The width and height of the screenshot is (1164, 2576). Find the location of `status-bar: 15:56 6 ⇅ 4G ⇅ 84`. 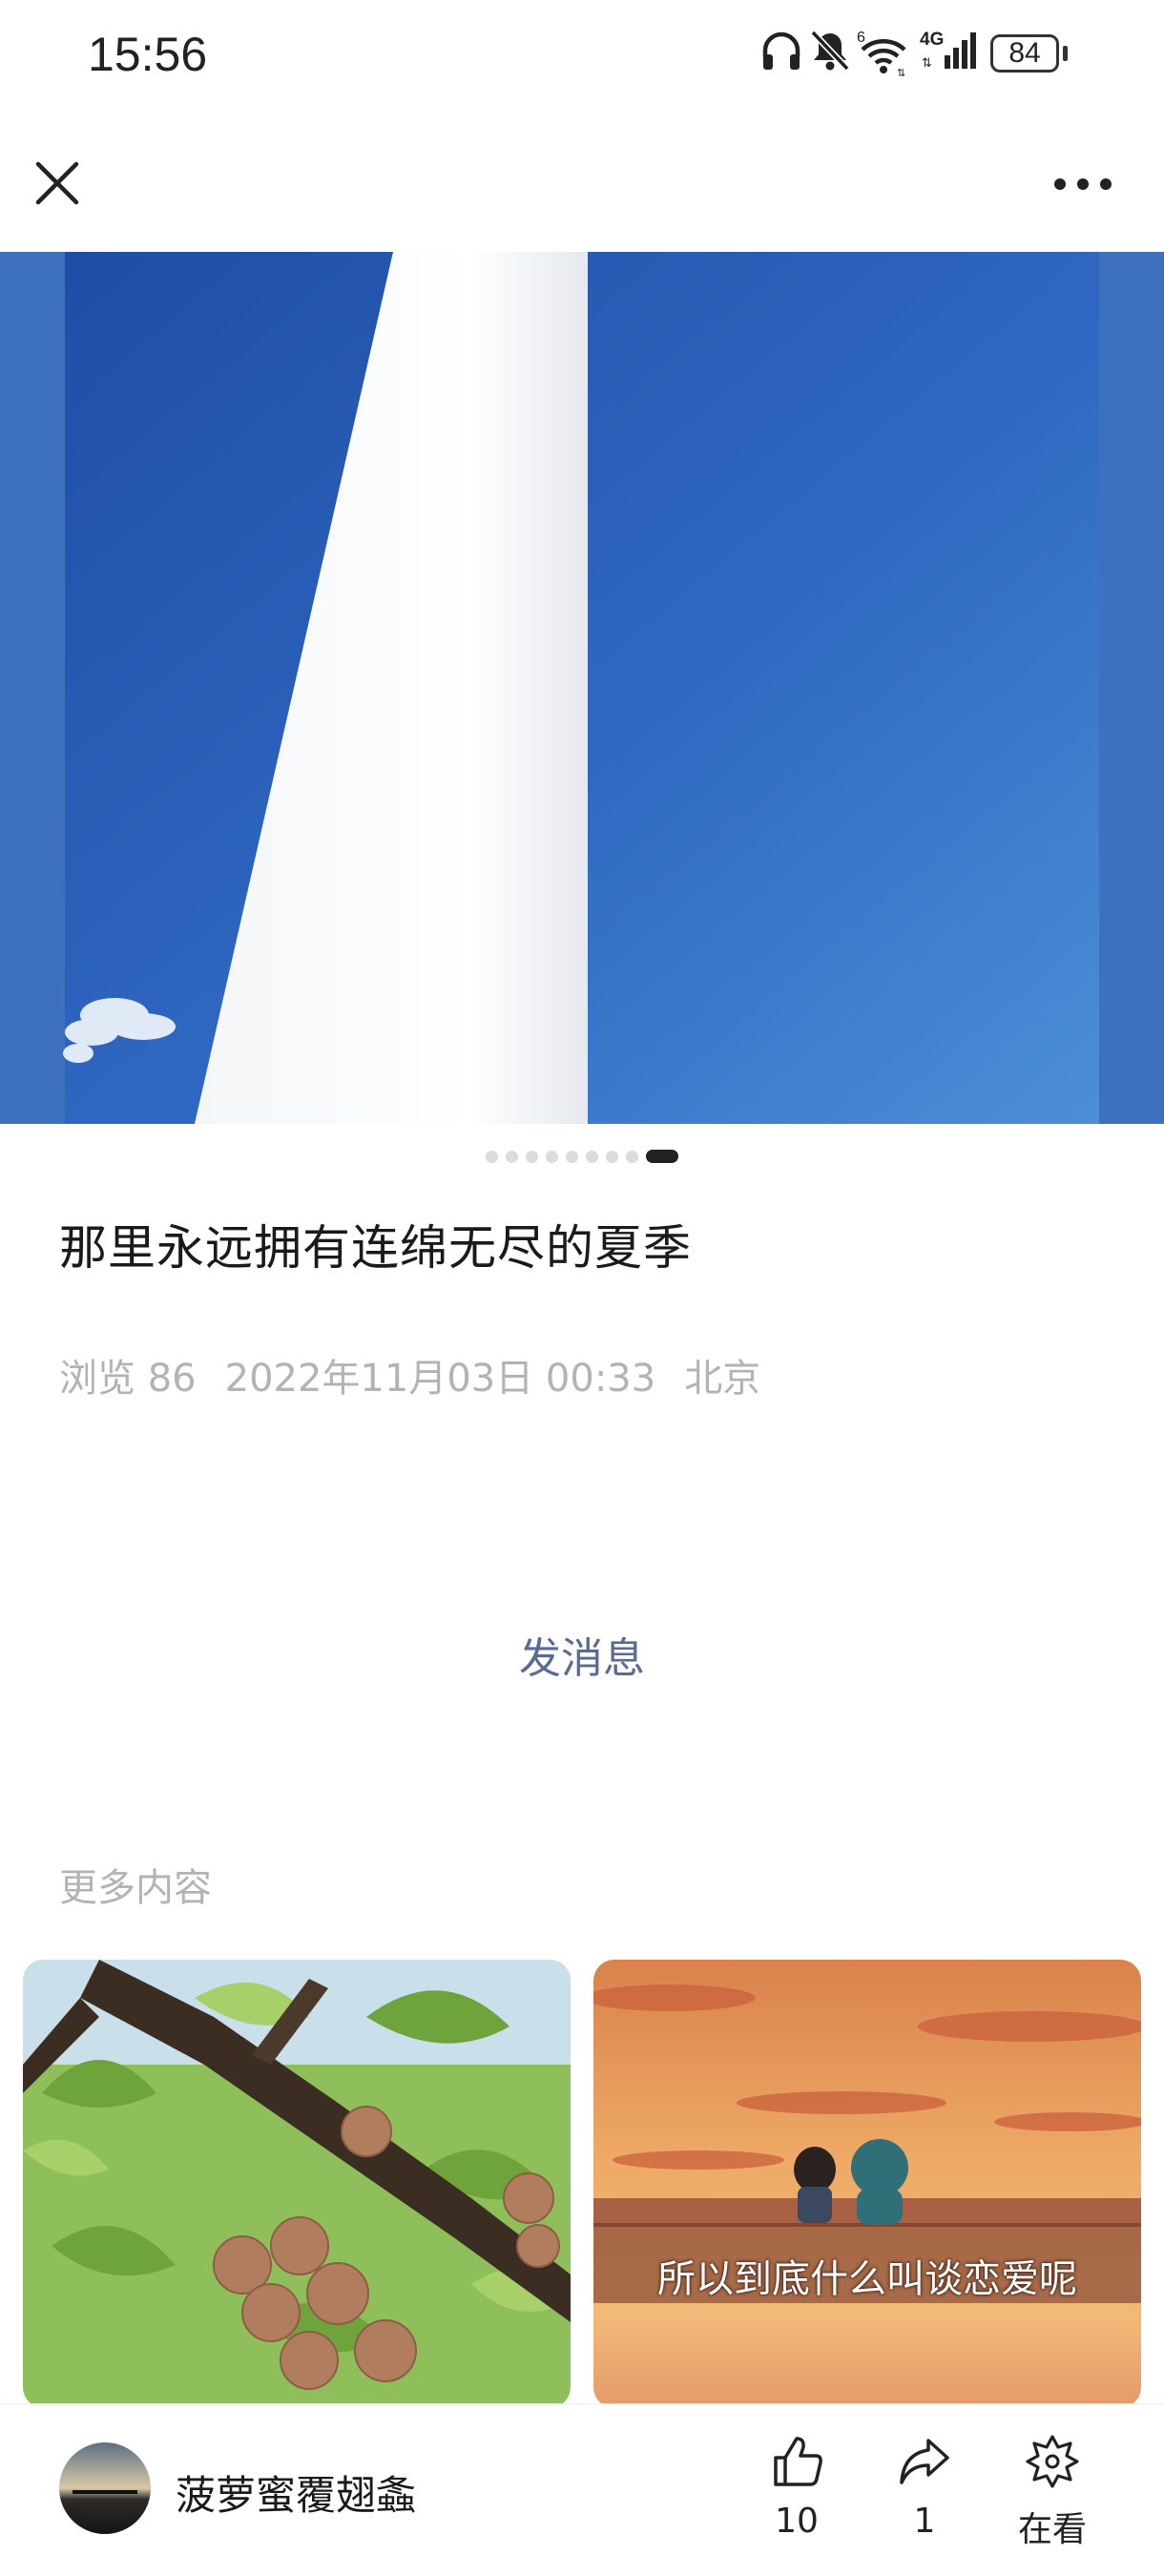

status-bar: 15:56 6 ⇅ 4G ⇅ 84 is located at coordinates (582, 57).